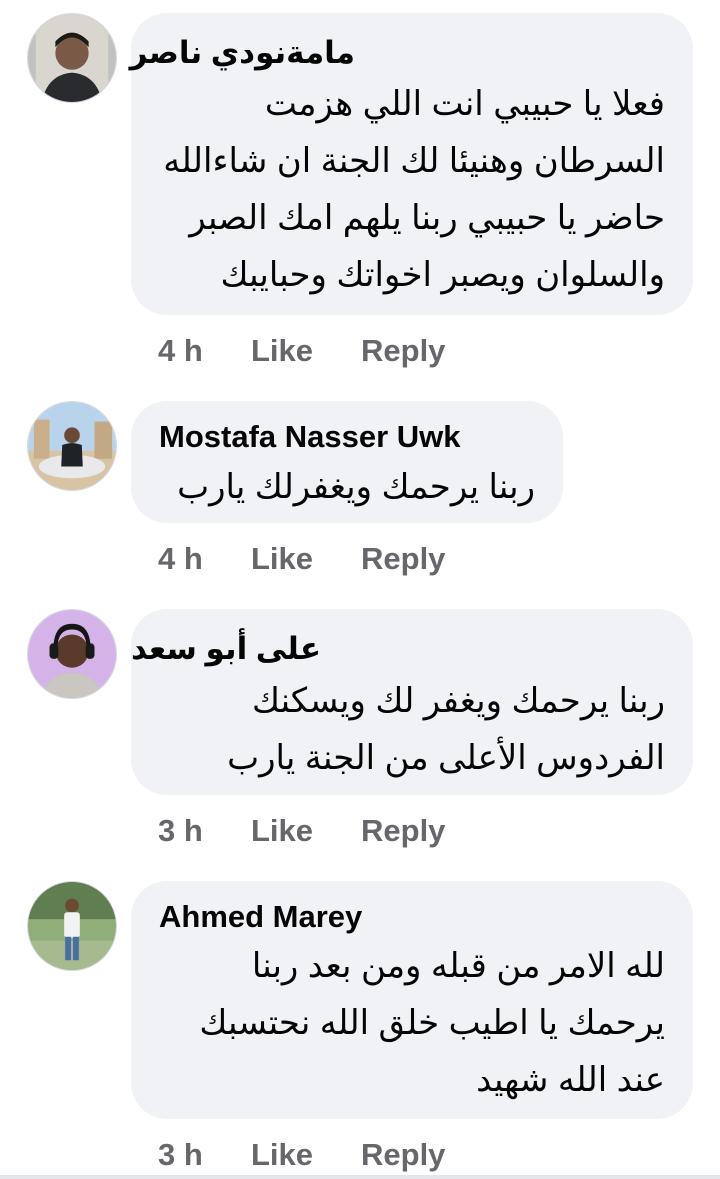 Image resolution: width=720 pixels, height=1179 pixels. Describe the element at coordinates (360, 1177) in the screenshot. I see `divider` at that location.